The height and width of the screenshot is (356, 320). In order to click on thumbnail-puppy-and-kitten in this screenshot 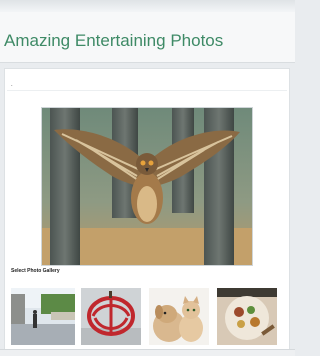, I will do `click(179, 316)`.